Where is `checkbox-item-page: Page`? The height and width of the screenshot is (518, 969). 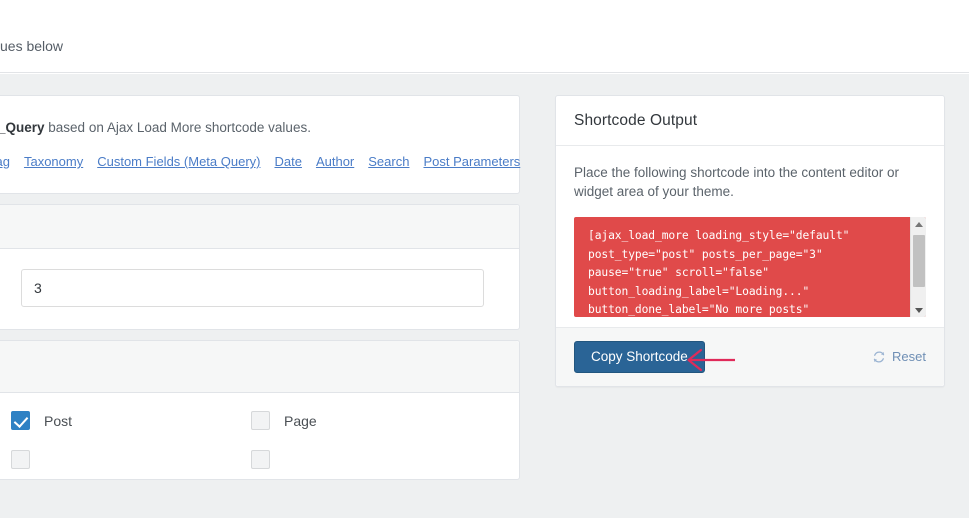 checkbox-item-page: Page is located at coordinates (371, 420).